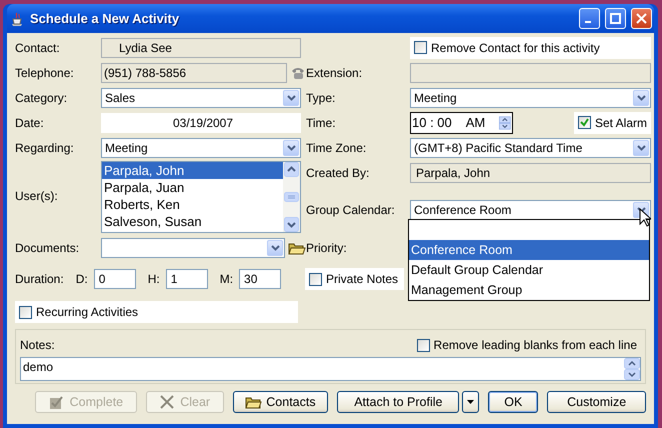 The image size is (662, 428). I want to click on dropdown-button, so click(471, 402).